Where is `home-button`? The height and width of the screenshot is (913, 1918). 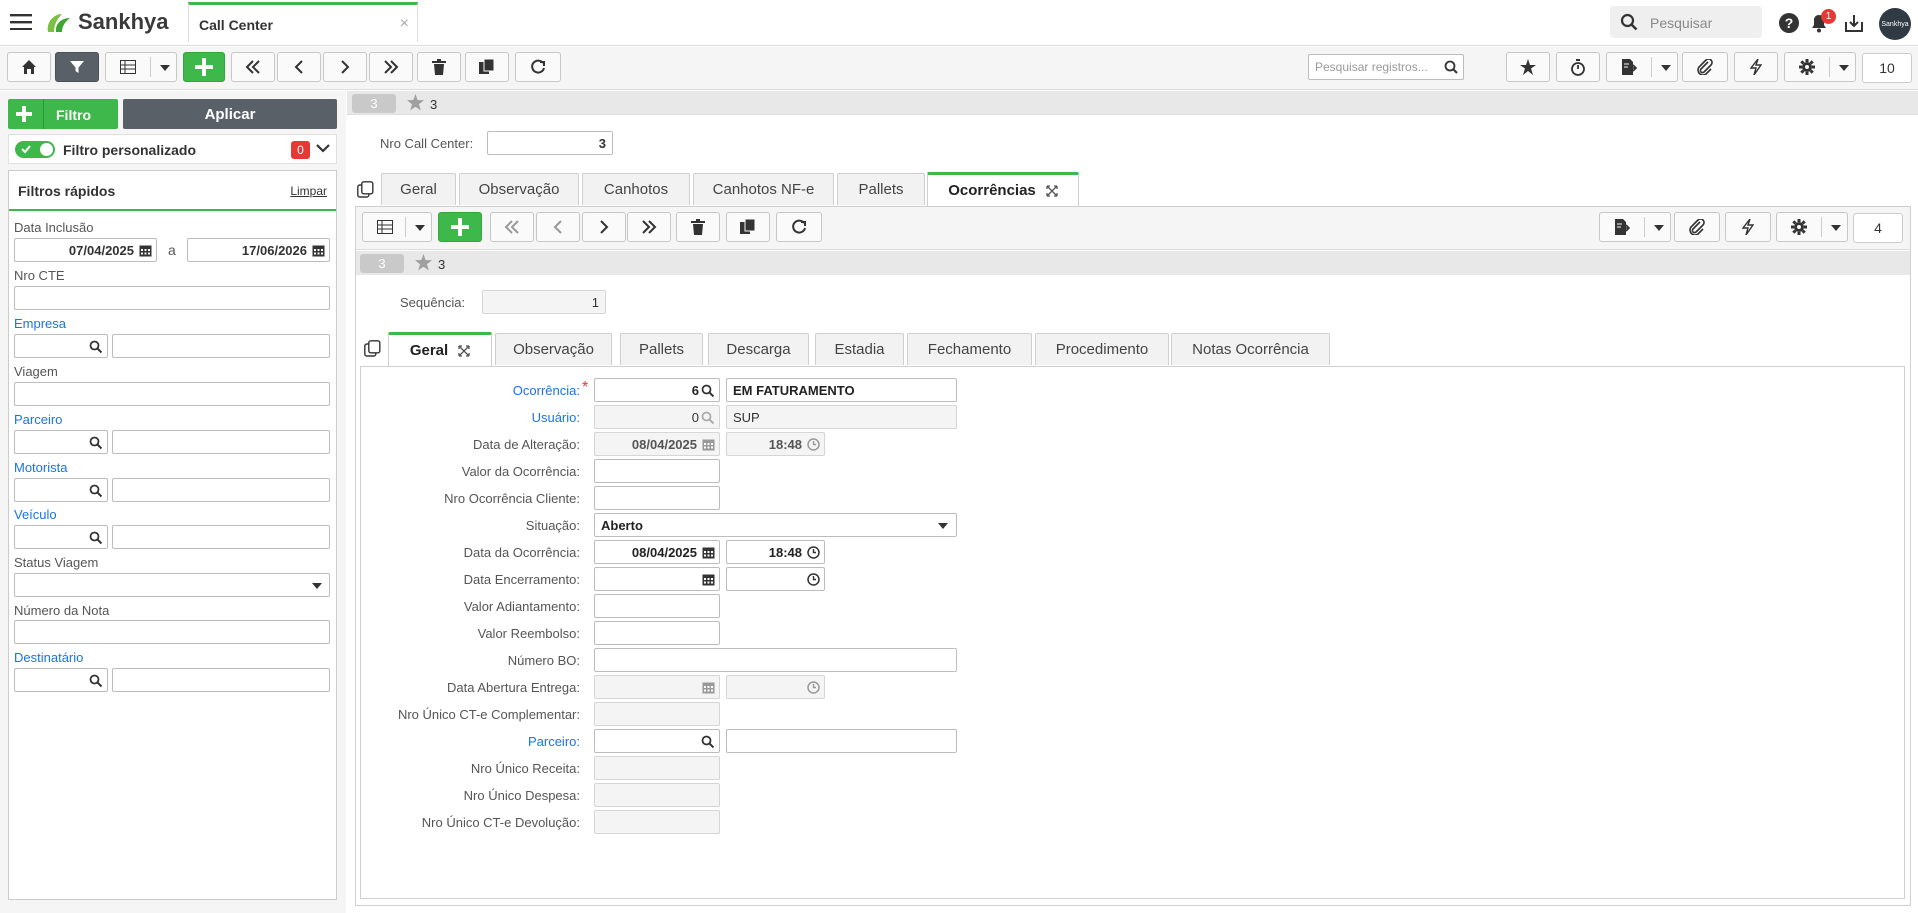 home-button is located at coordinates (29, 67).